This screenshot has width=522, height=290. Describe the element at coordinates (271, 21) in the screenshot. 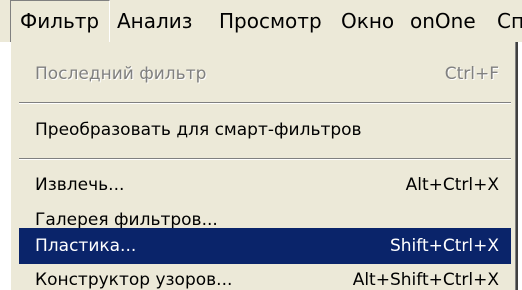

I see `menu-view: Просмотр` at that location.